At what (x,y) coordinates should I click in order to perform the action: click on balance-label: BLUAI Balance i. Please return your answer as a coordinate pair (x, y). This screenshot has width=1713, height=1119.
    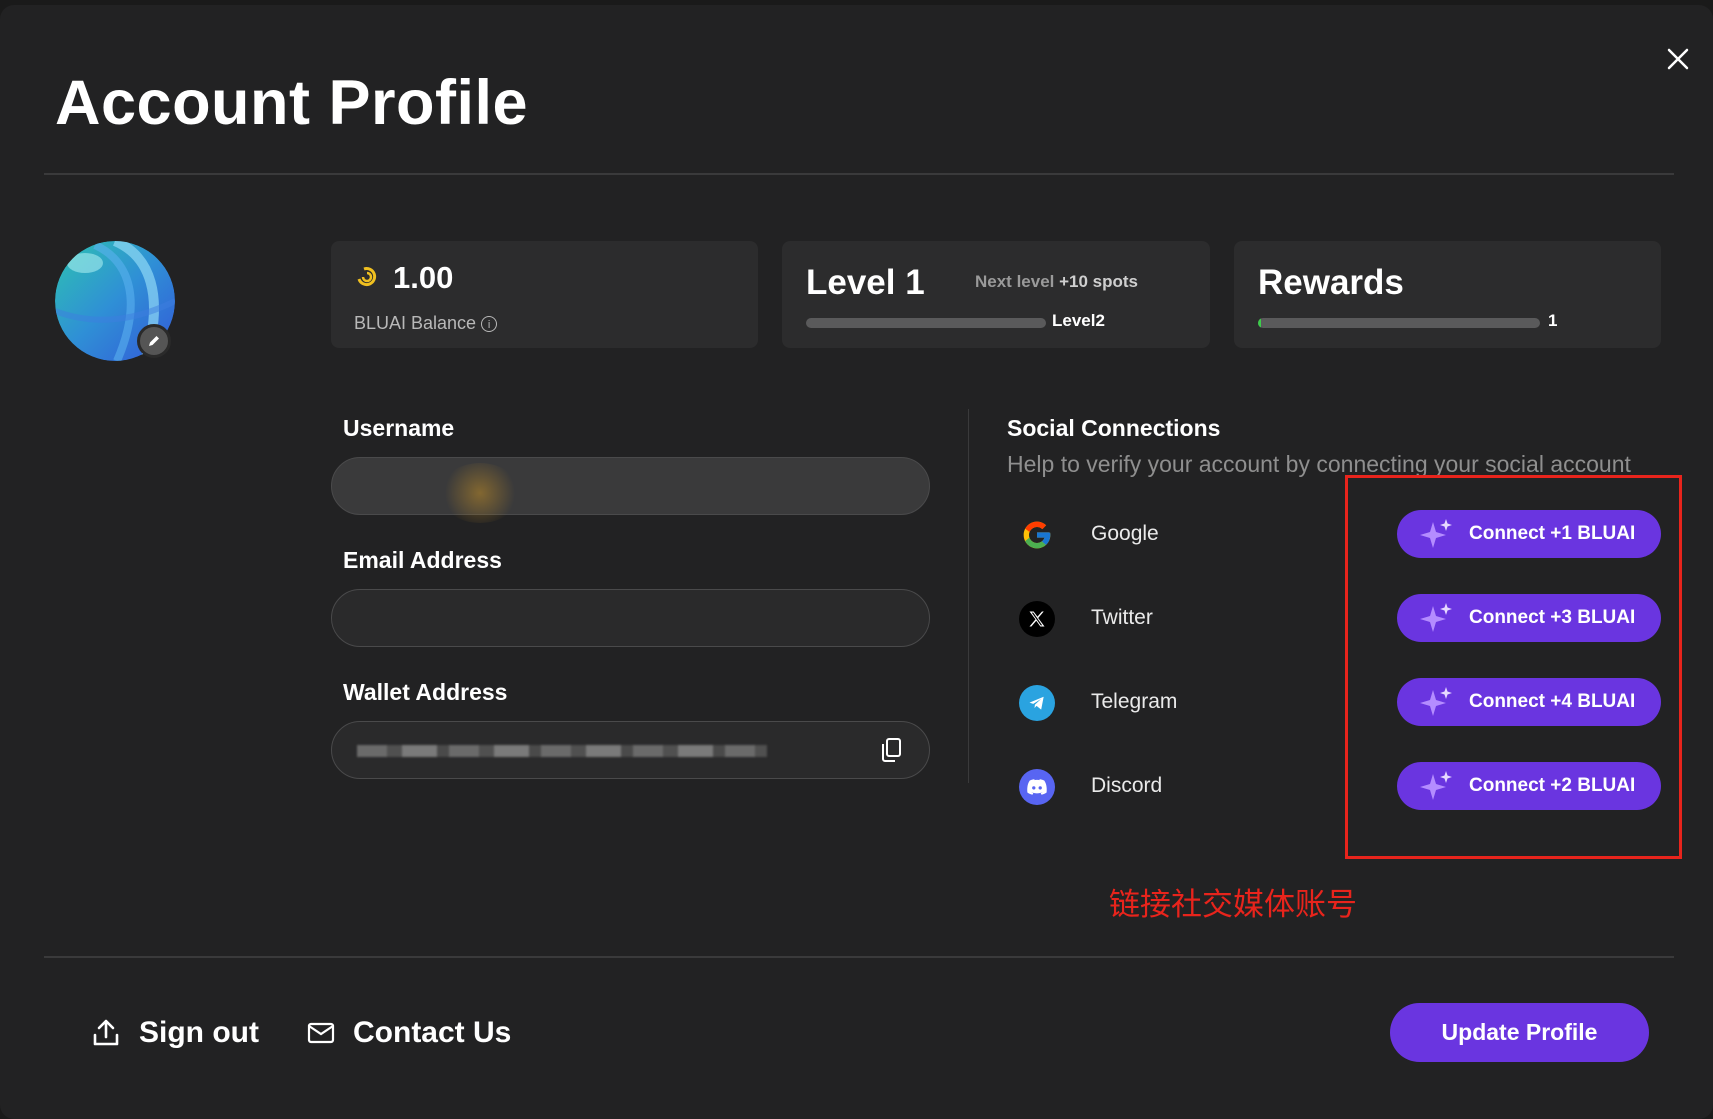
    Looking at the image, I should click on (426, 323).